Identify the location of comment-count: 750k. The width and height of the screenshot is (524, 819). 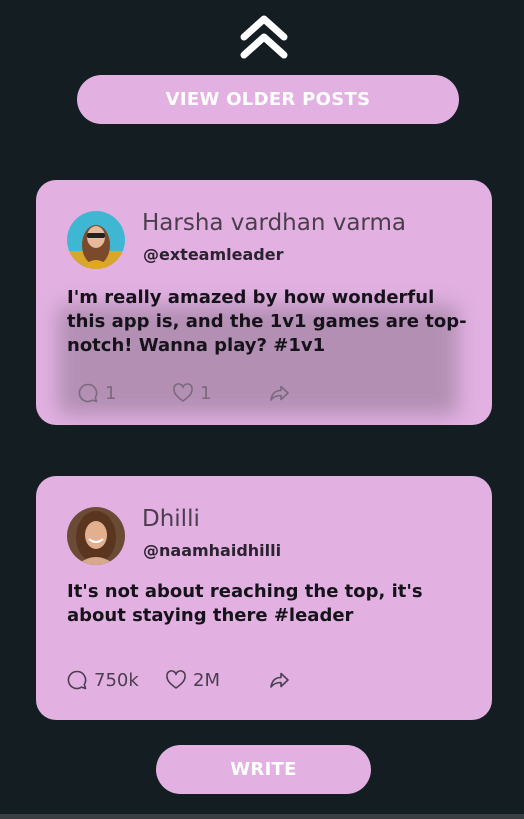
(116, 680).